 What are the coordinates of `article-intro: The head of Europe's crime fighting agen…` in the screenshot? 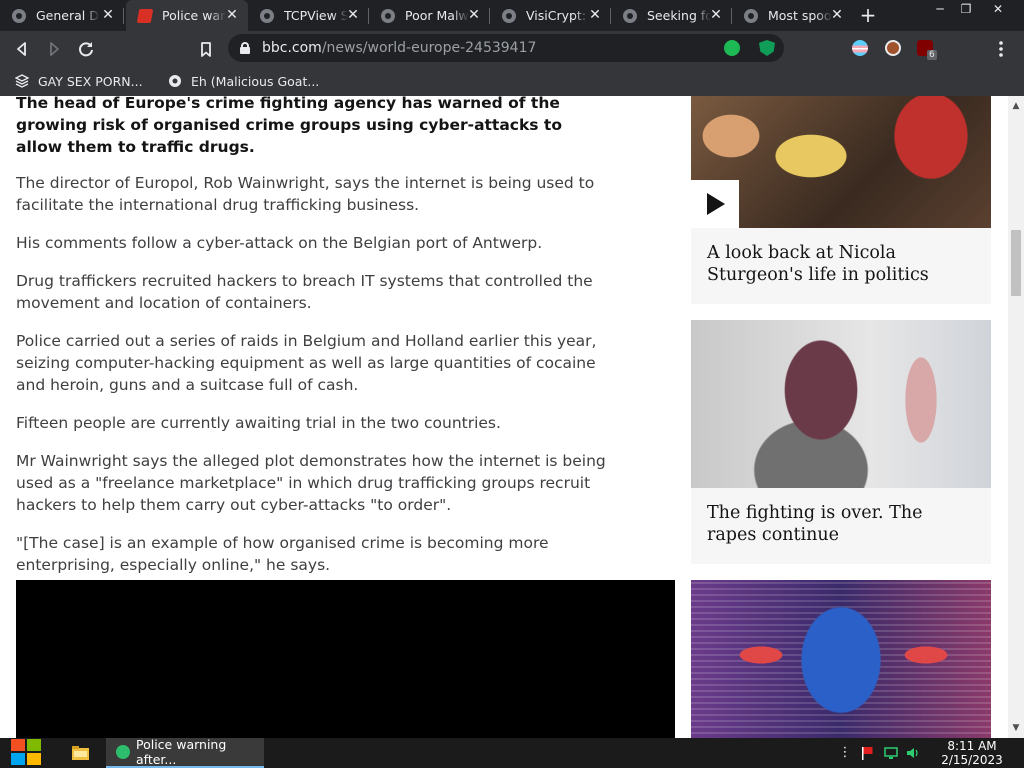 It's located at (289, 126).